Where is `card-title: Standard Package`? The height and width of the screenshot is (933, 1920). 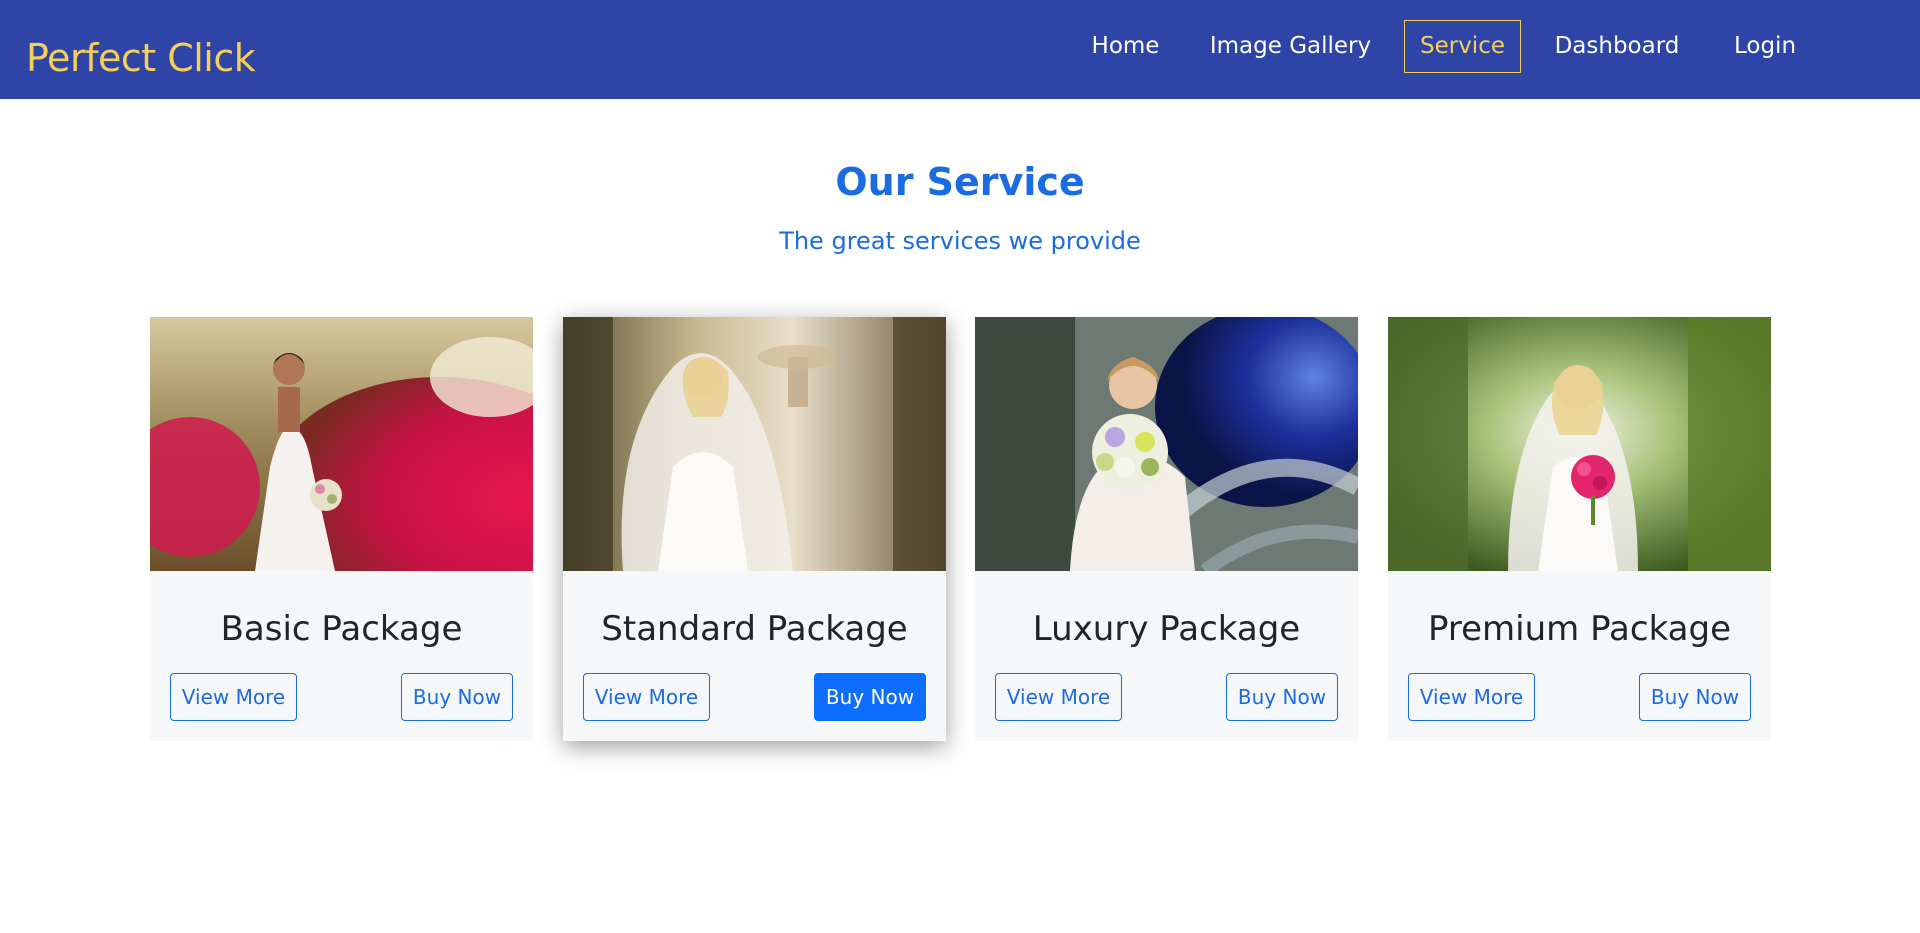
card-title: Standard Package is located at coordinates (754, 629).